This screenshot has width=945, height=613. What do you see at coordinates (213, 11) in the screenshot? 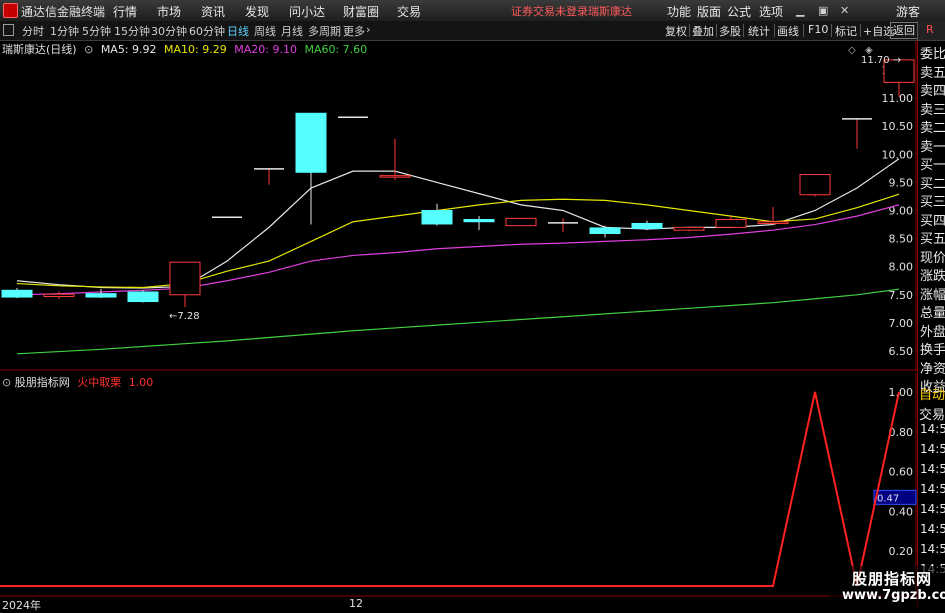
I see `menu-news: 资讯` at bounding box center [213, 11].